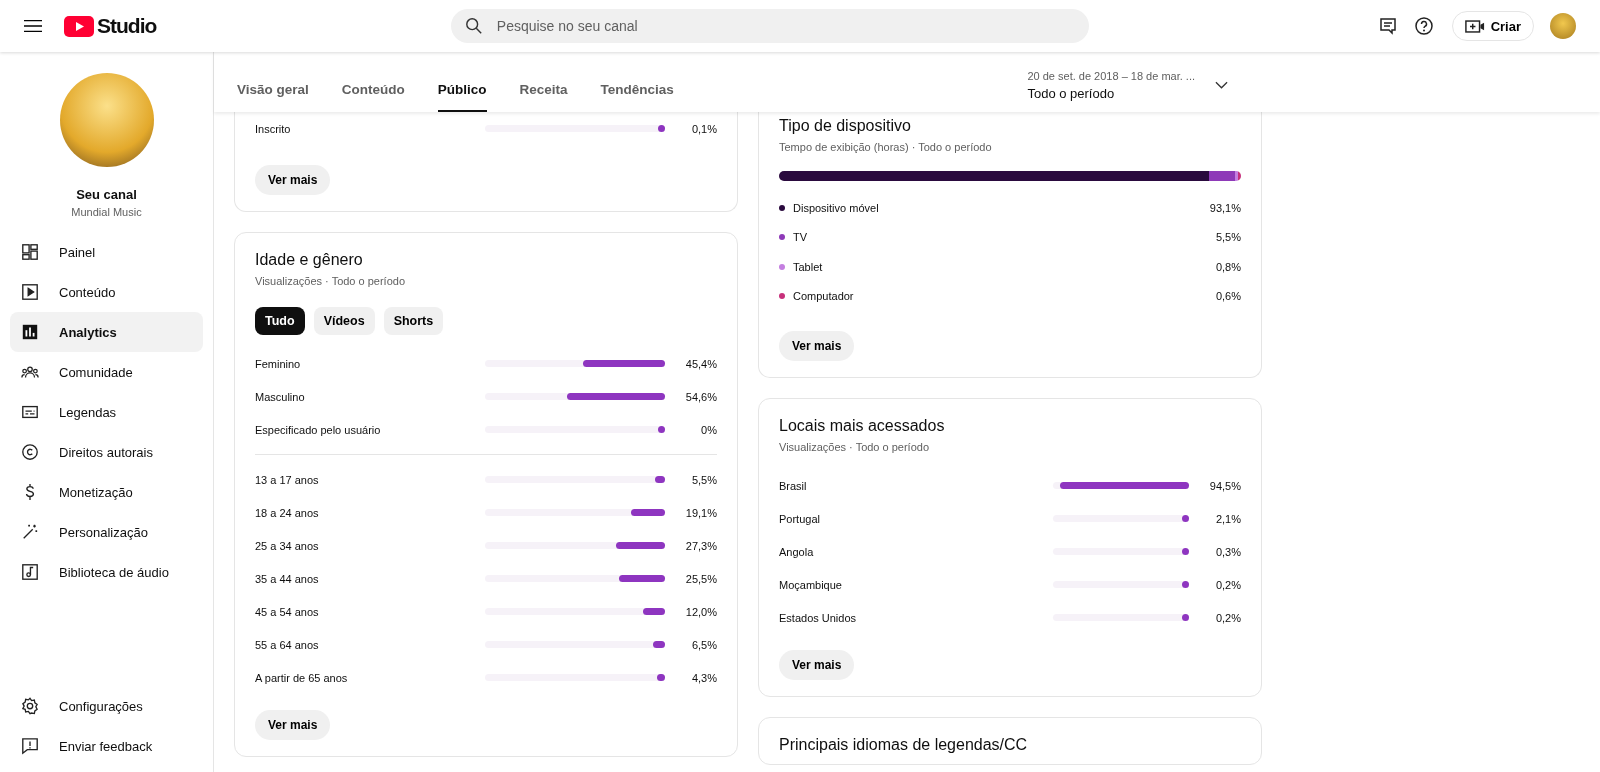 The image size is (1600, 772). Describe the element at coordinates (106, 746) in the screenshot. I see `sidebar-item: Enviar feedback` at that location.